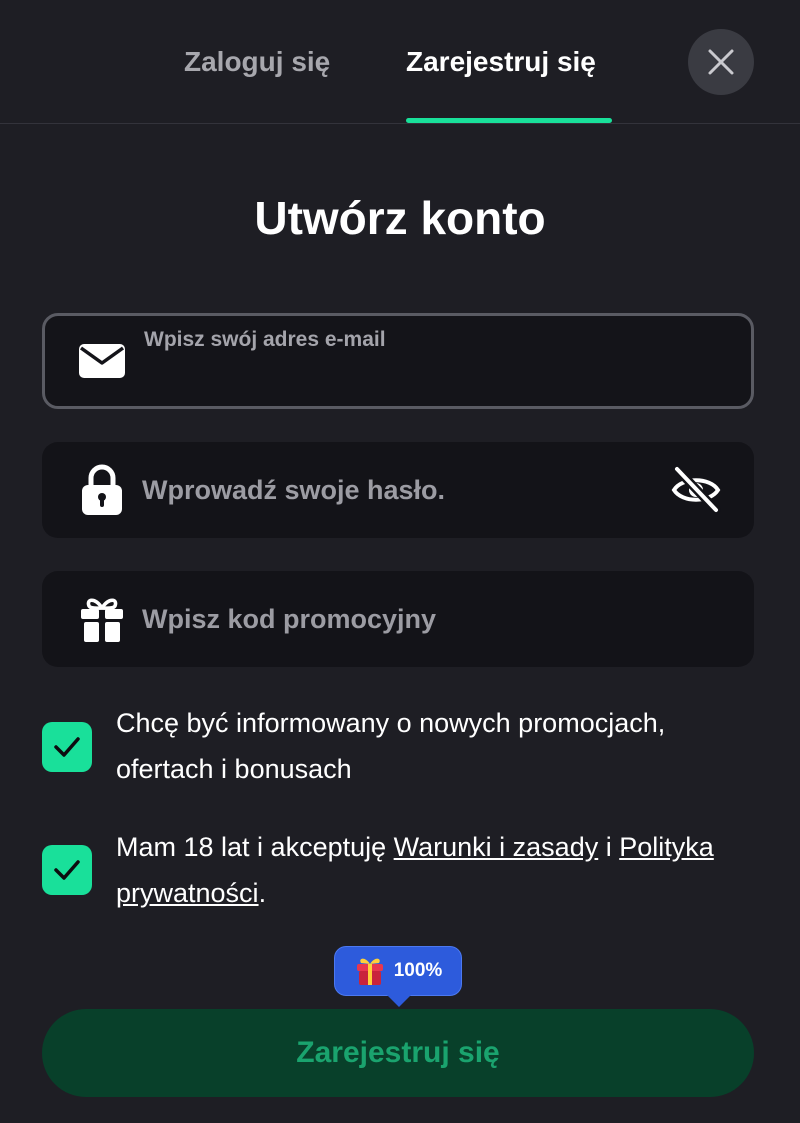 The width and height of the screenshot is (800, 1123). What do you see at coordinates (102, 619) in the screenshot?
I see `gift-icon` at bounding box center [102, 619].